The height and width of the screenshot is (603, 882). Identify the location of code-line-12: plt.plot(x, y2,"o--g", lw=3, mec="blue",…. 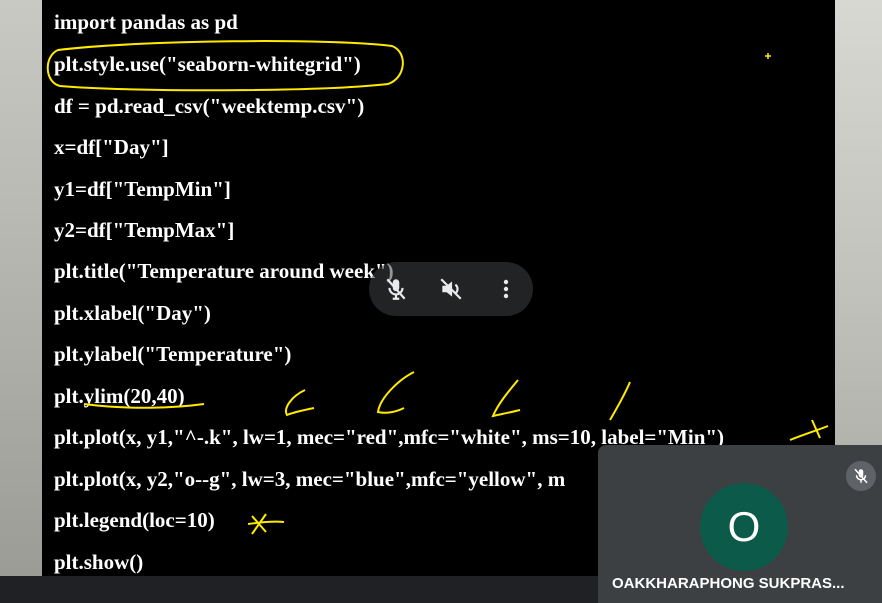
(310, 479).